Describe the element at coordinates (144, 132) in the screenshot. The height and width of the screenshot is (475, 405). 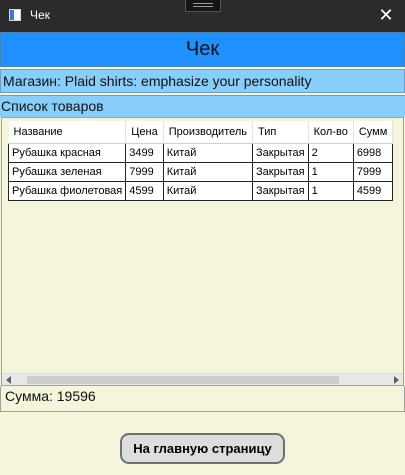
I see `column-header-price: Цена` at that location.